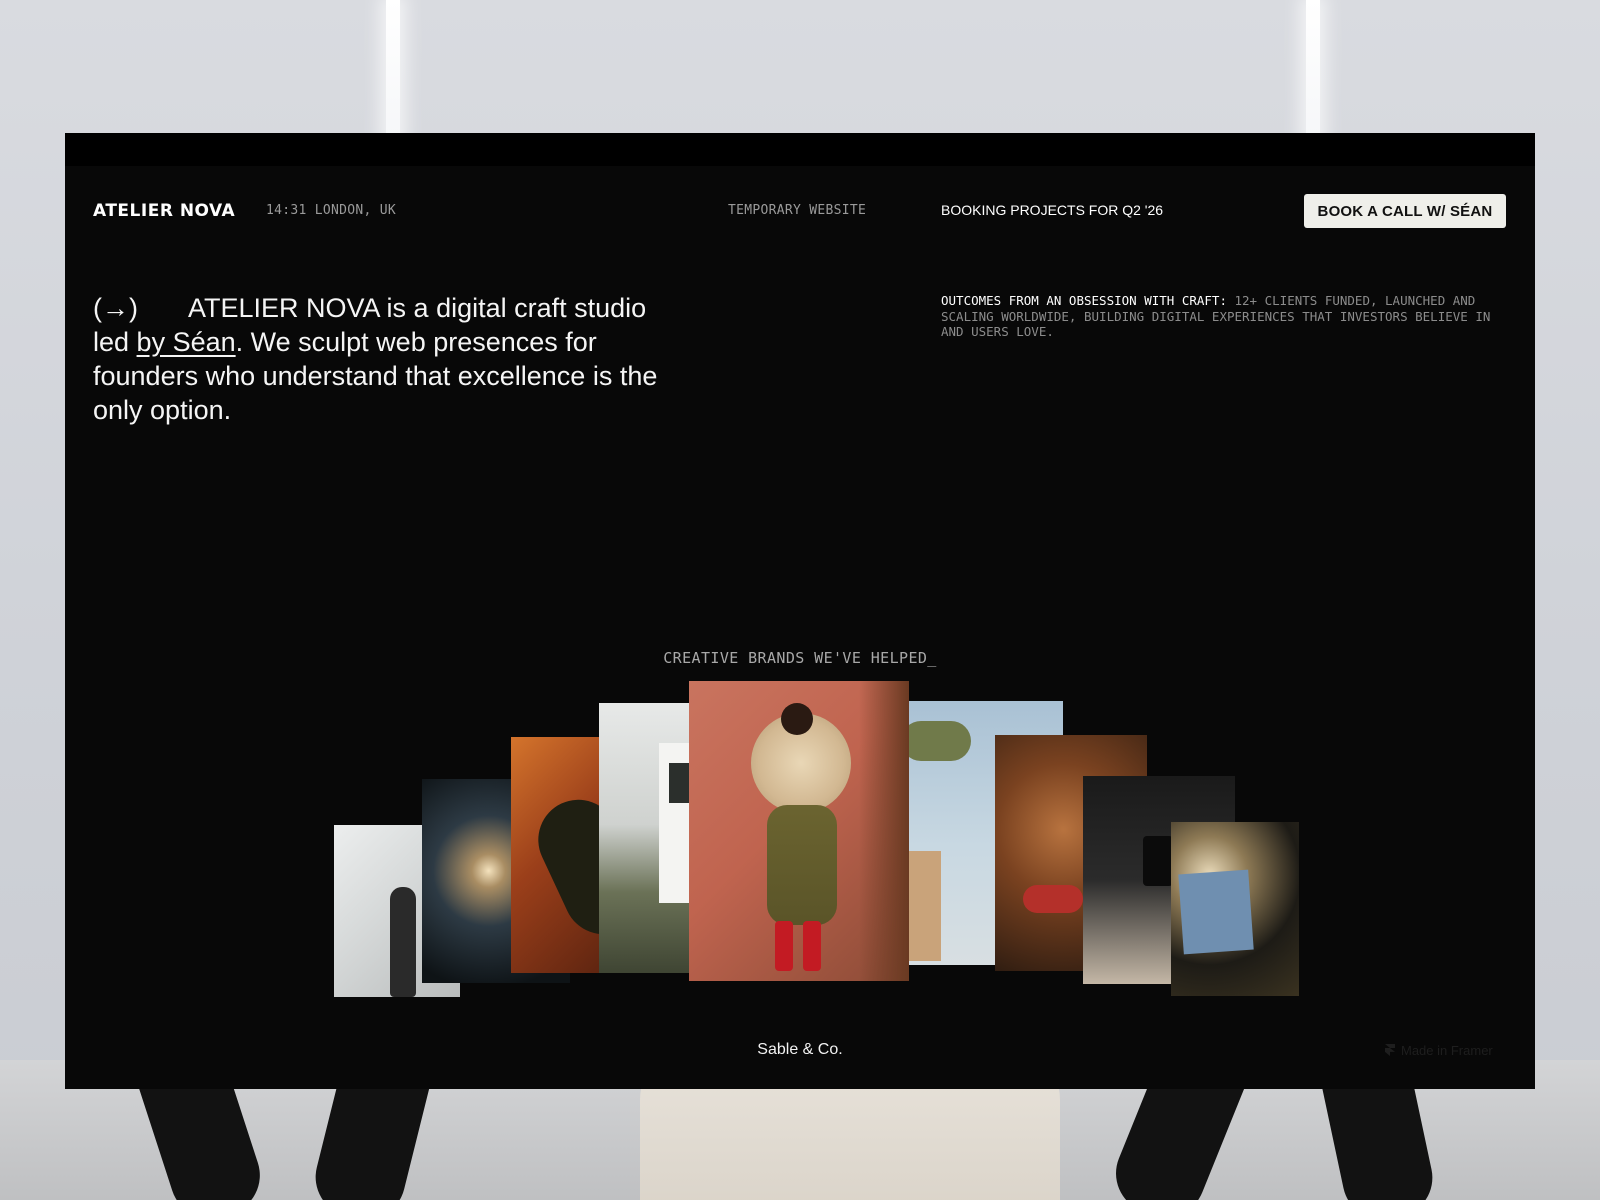  I want to click on local-time: 14:31 LONDON, UK, so click(331, 210).